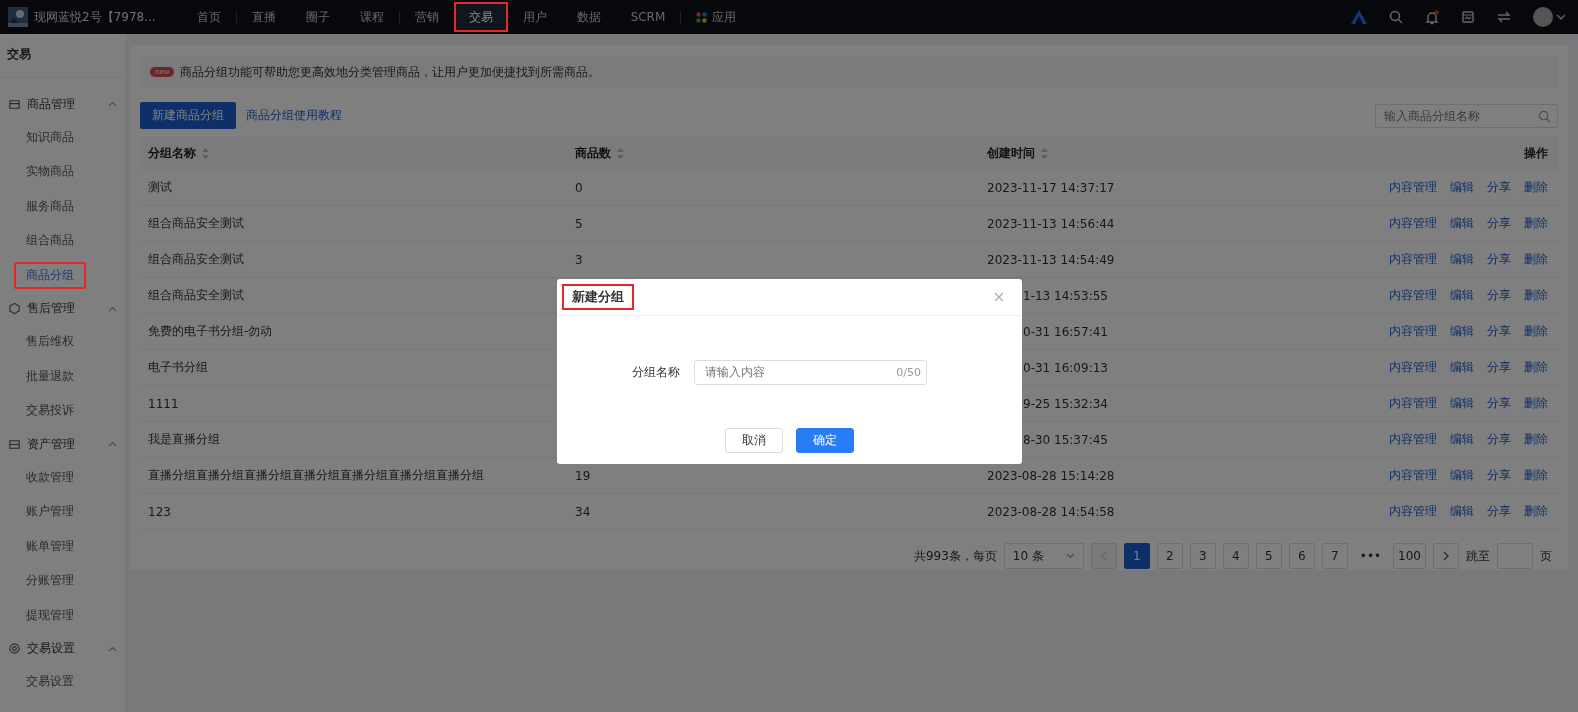 Image resolution: width=1578 pixels, height=712 pixels. What do you see at coordinates (50, 172) in the screenshot?
I see `sidebar-item: 实物商品` at bounding box center [50, 172].